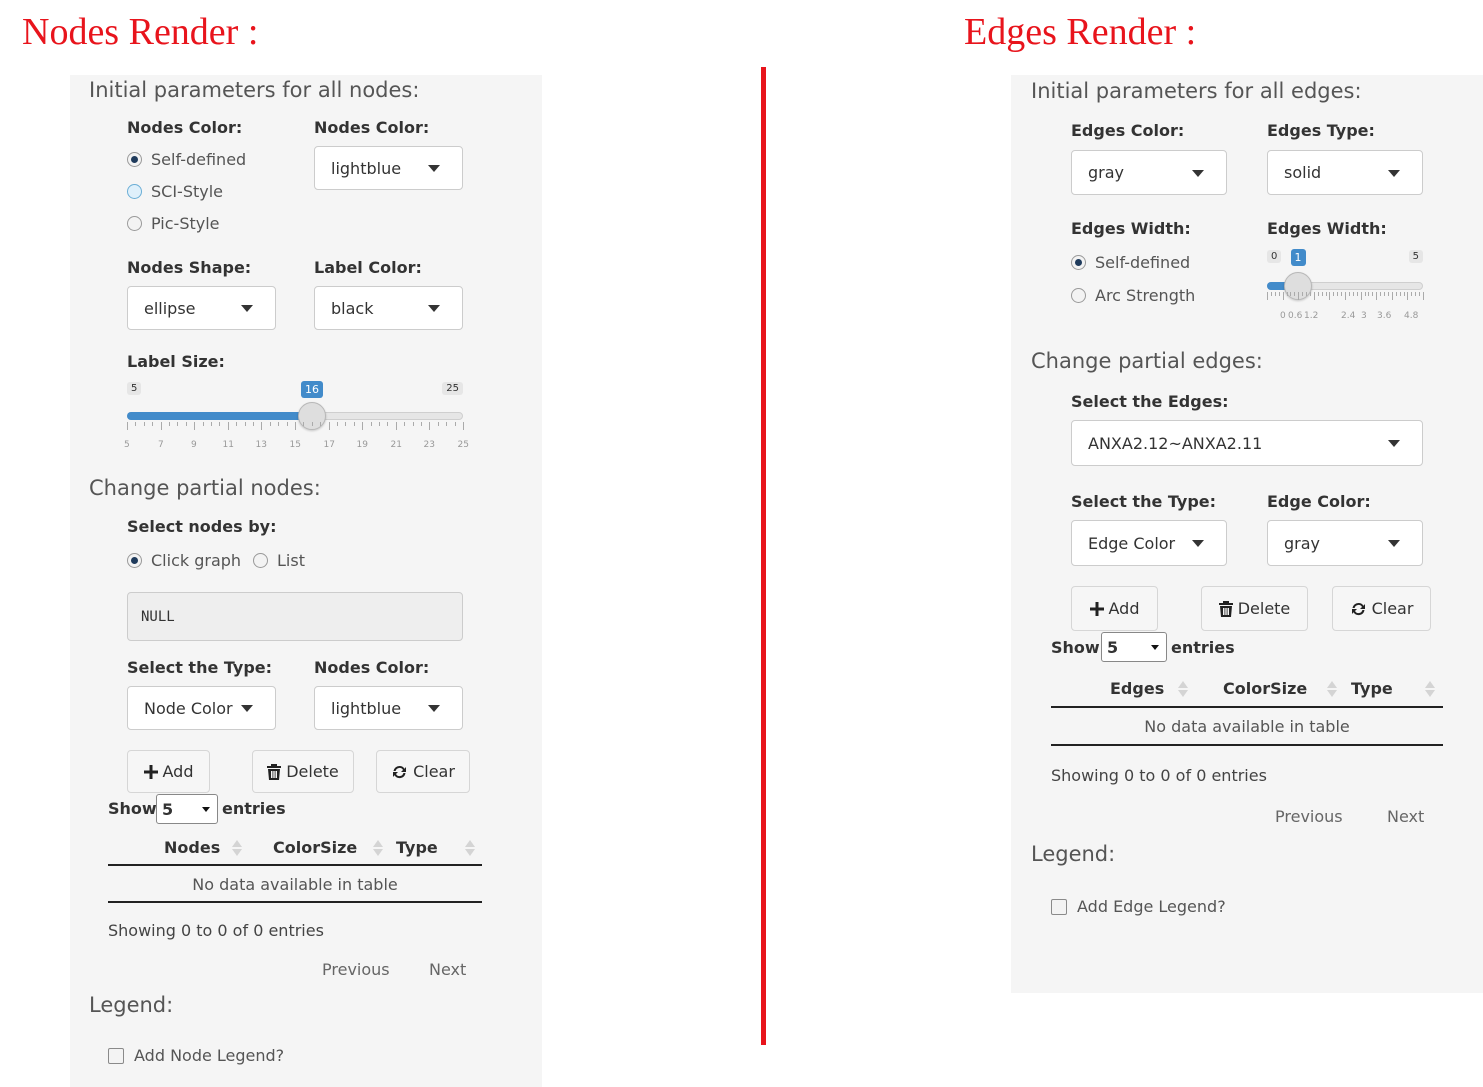  Describe the element at coordinates (470, 848) in the screenshot. I see `sort-icon` at that location.